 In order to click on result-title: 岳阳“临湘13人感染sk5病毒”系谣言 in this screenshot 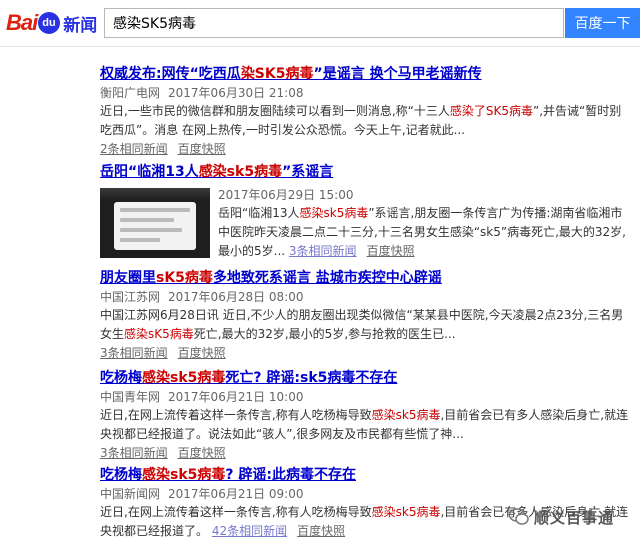, I will do `click(366, 172)`.